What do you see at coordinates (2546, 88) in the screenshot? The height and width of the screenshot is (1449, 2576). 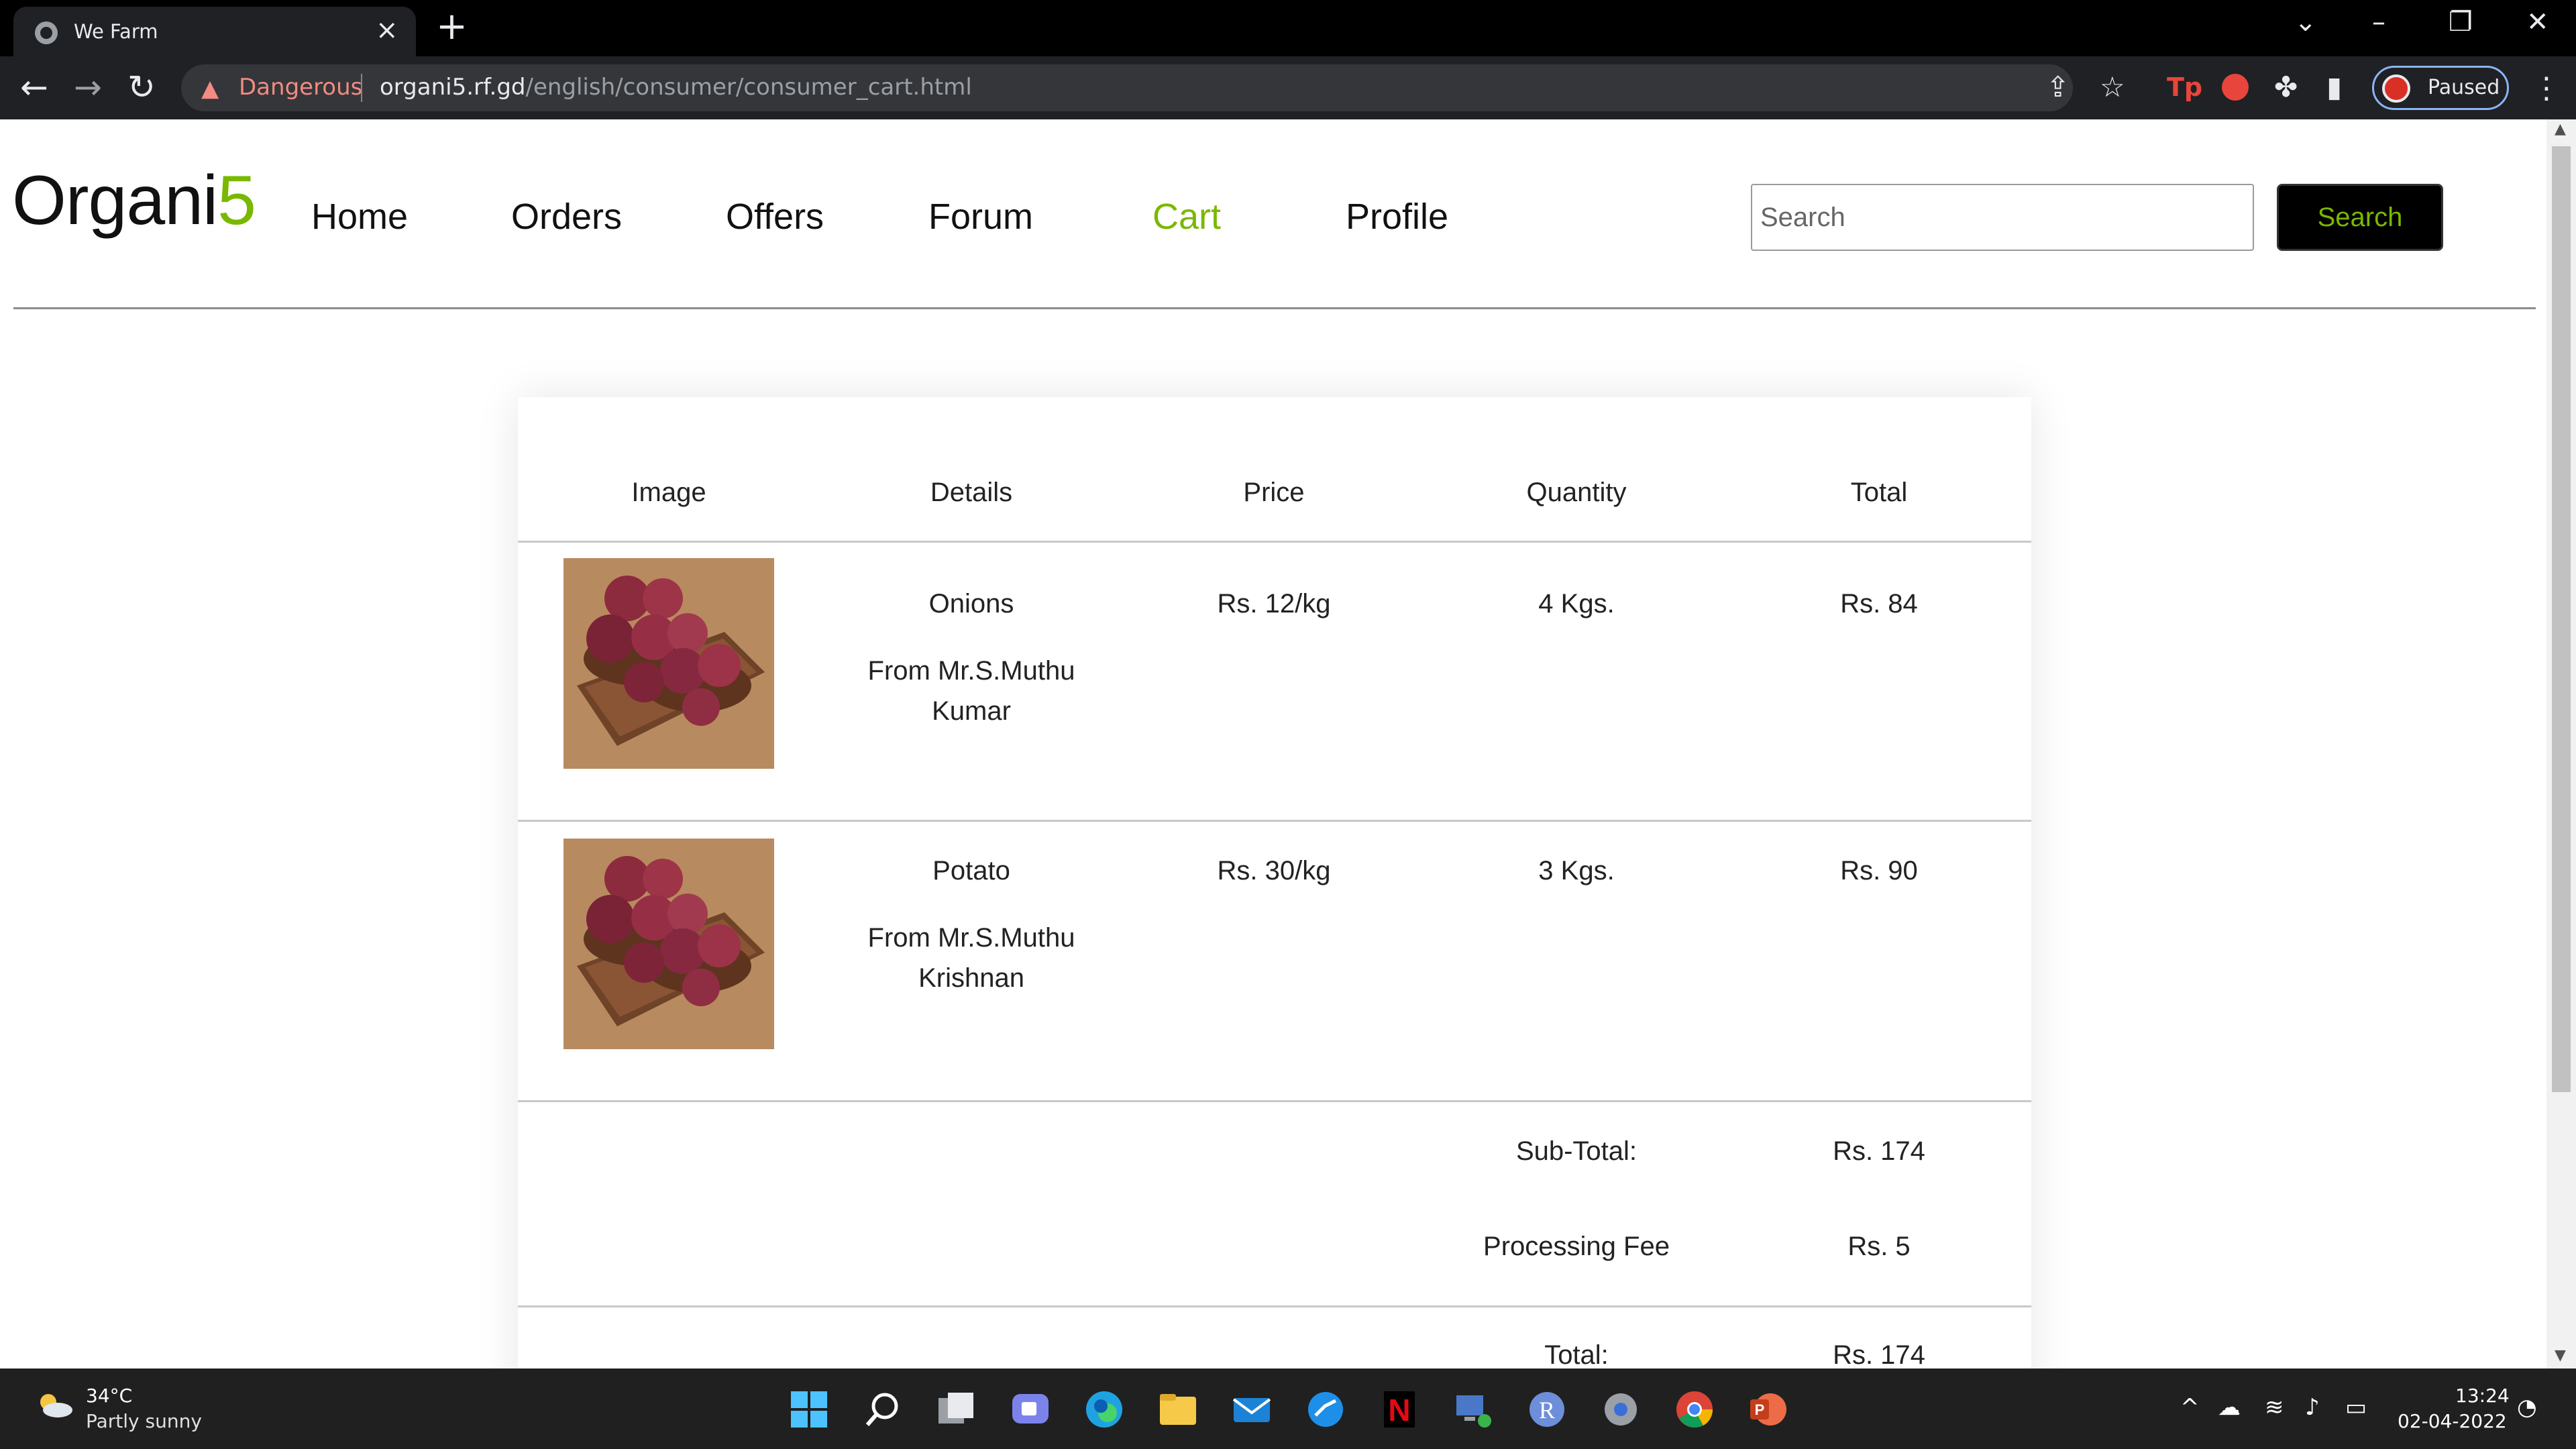 I see `menu-kebab-icon: ⋮` at bounding box center [2546, 88].